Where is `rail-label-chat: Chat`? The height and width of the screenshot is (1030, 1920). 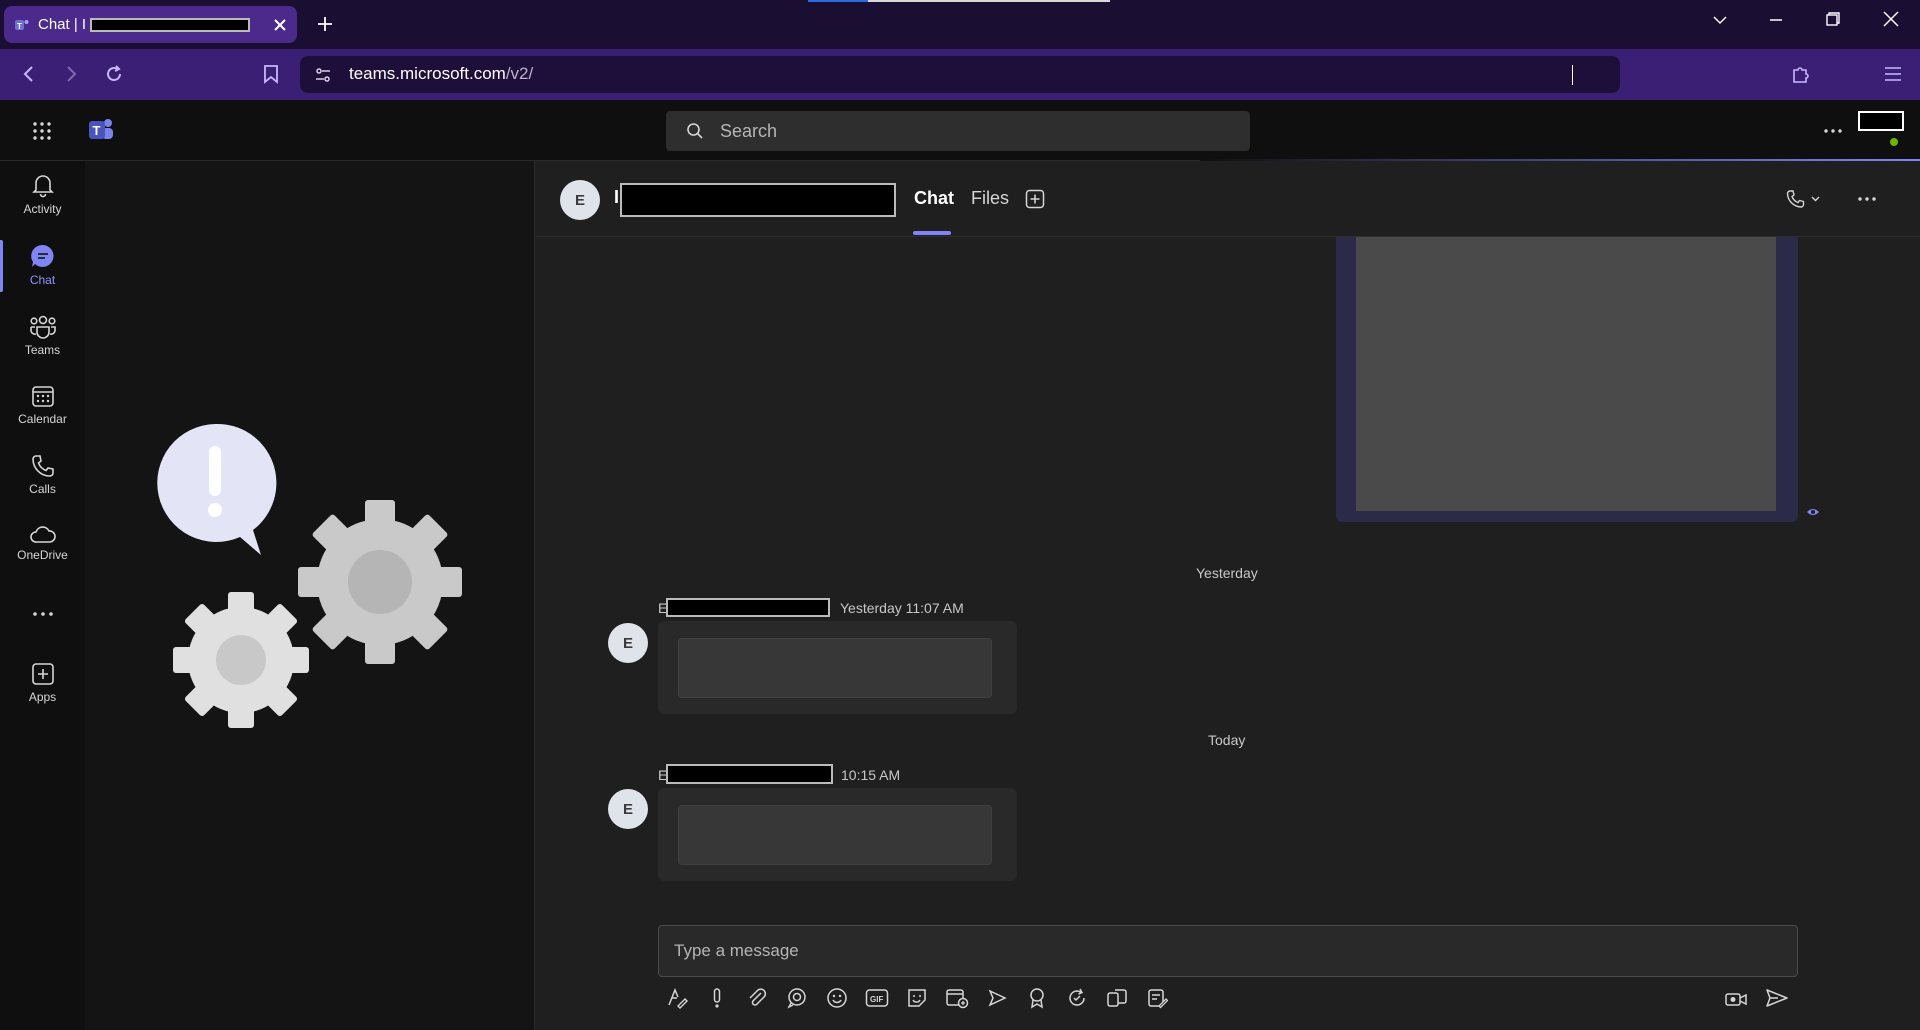 rail-label-chat: Chat is located at coordinates (42, 280).